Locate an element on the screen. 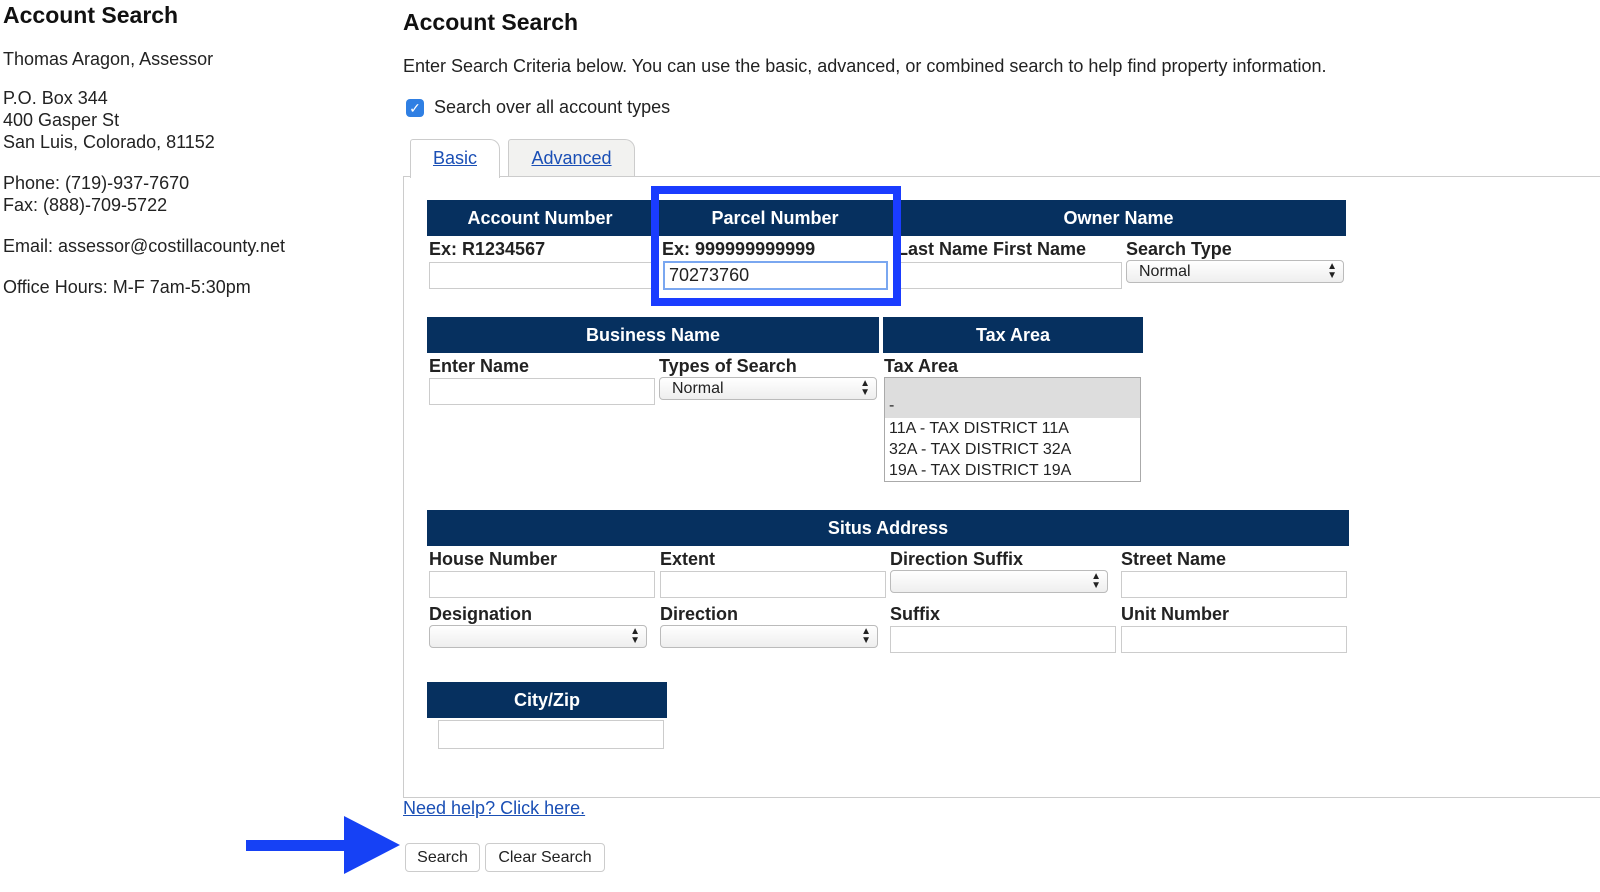 This screenshot has width=1600, height=892. email: Email: assessor@costillacounty.net is located at coordinates (144, 246).